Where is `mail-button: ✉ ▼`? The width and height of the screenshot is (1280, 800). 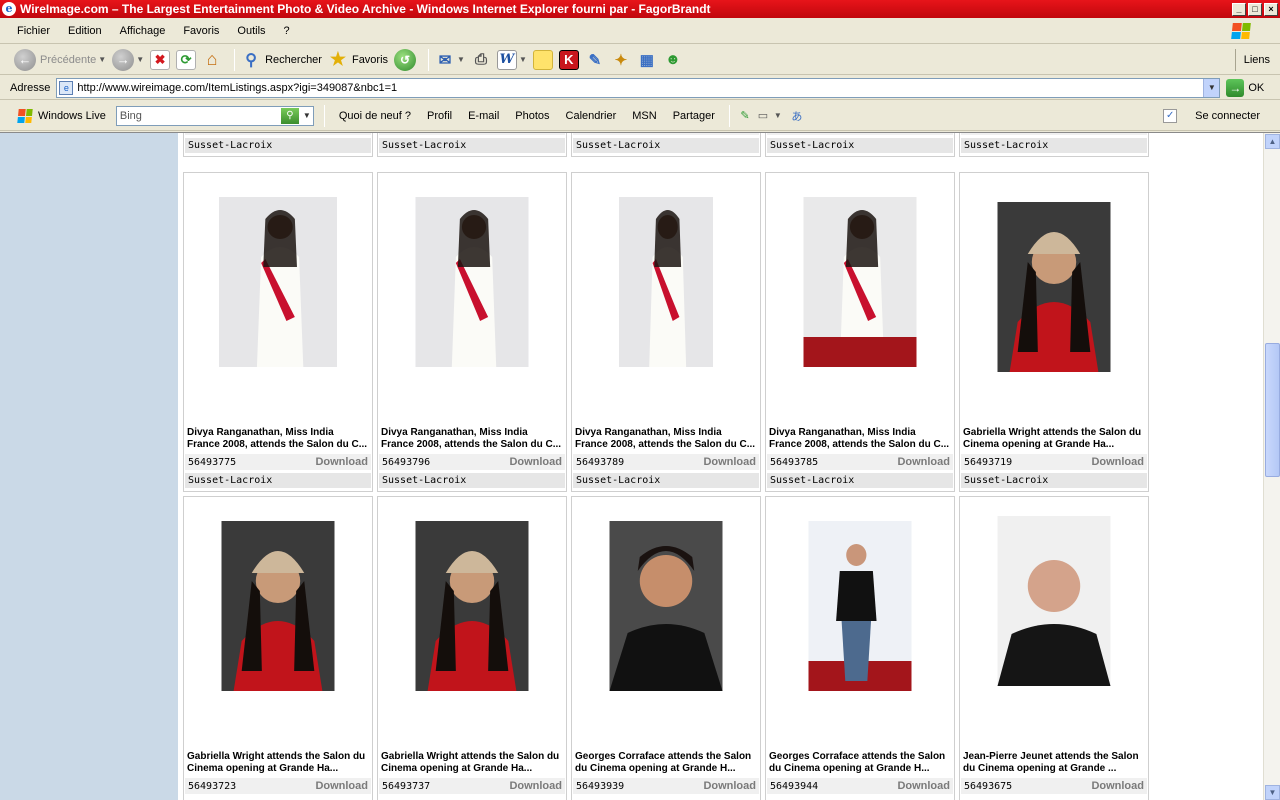 mail-button: ✉ ▼ is located at coordinates (450, 60).